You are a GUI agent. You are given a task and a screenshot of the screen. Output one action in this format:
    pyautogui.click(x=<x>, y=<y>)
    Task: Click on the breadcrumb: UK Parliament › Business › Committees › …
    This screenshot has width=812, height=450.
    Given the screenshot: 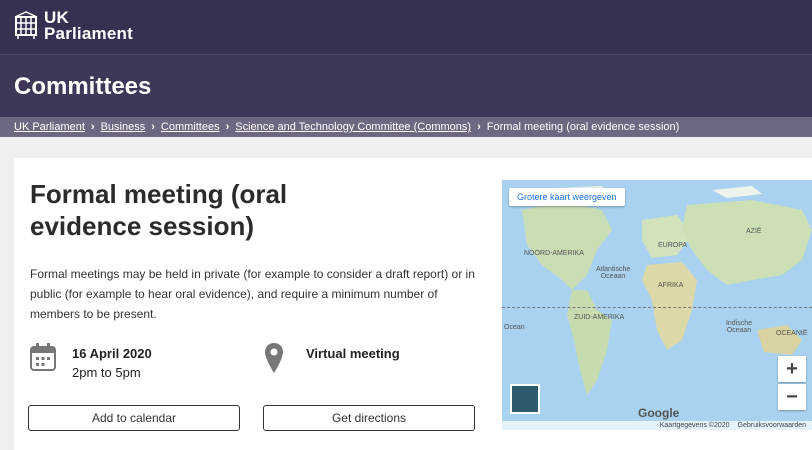 What is the action you would take?
    pyautogui.click(x=406, y=127)
    